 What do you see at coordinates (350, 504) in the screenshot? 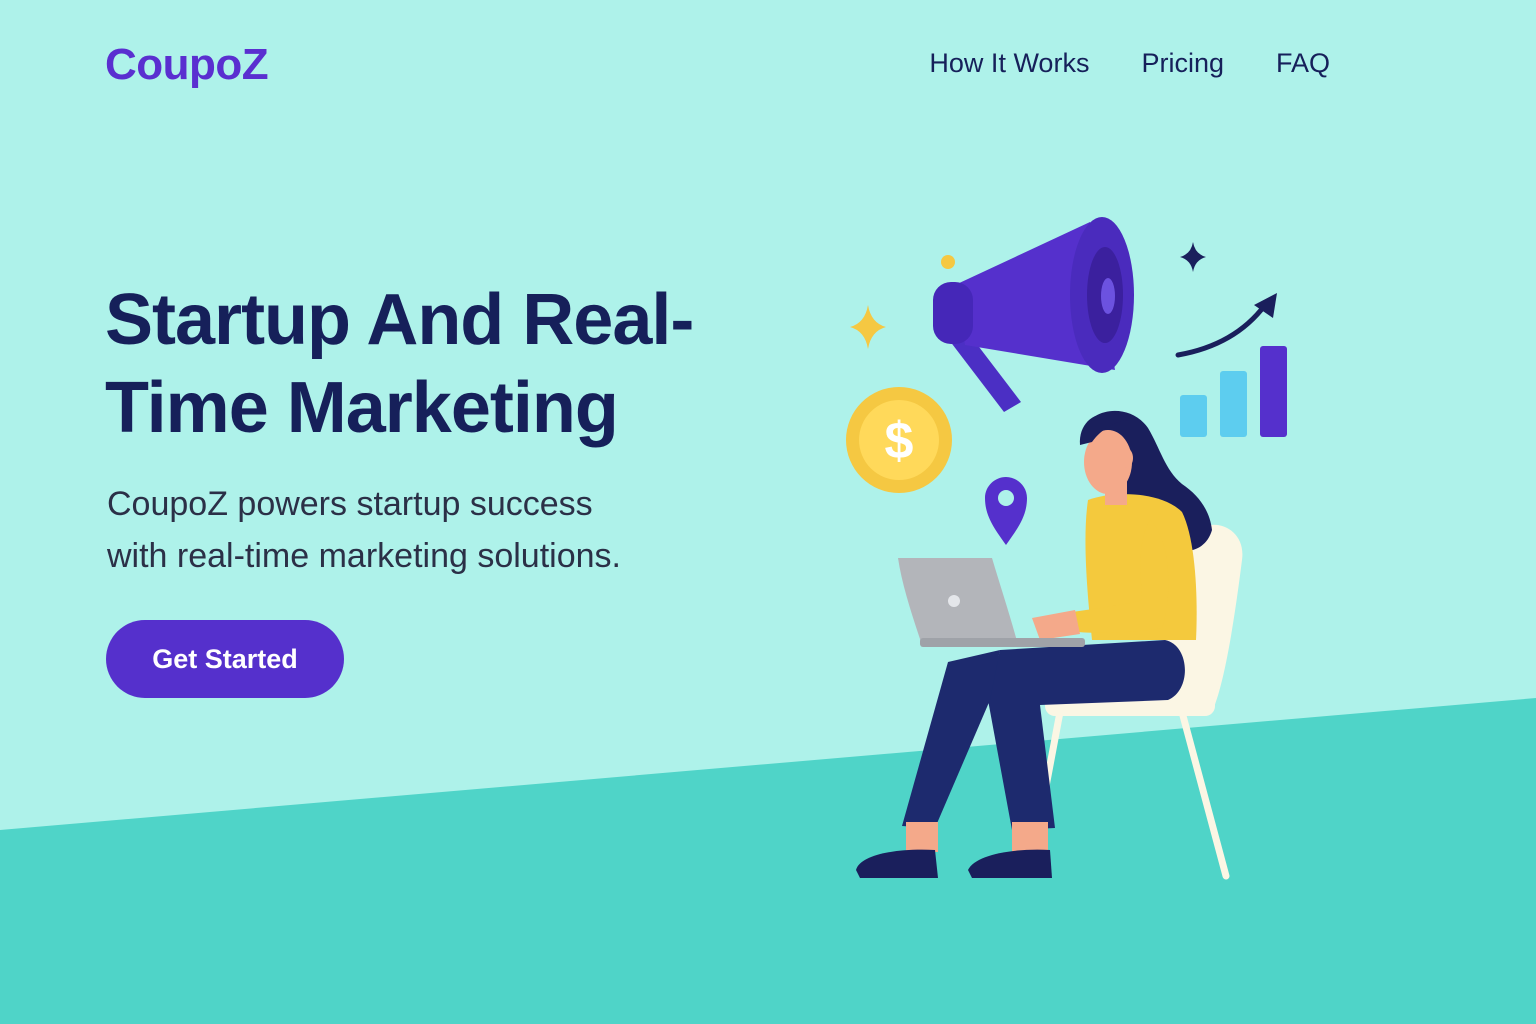
I see `hero-subtitle-line1: CoupoZ powers startup success` at bounding box center [350, 504].